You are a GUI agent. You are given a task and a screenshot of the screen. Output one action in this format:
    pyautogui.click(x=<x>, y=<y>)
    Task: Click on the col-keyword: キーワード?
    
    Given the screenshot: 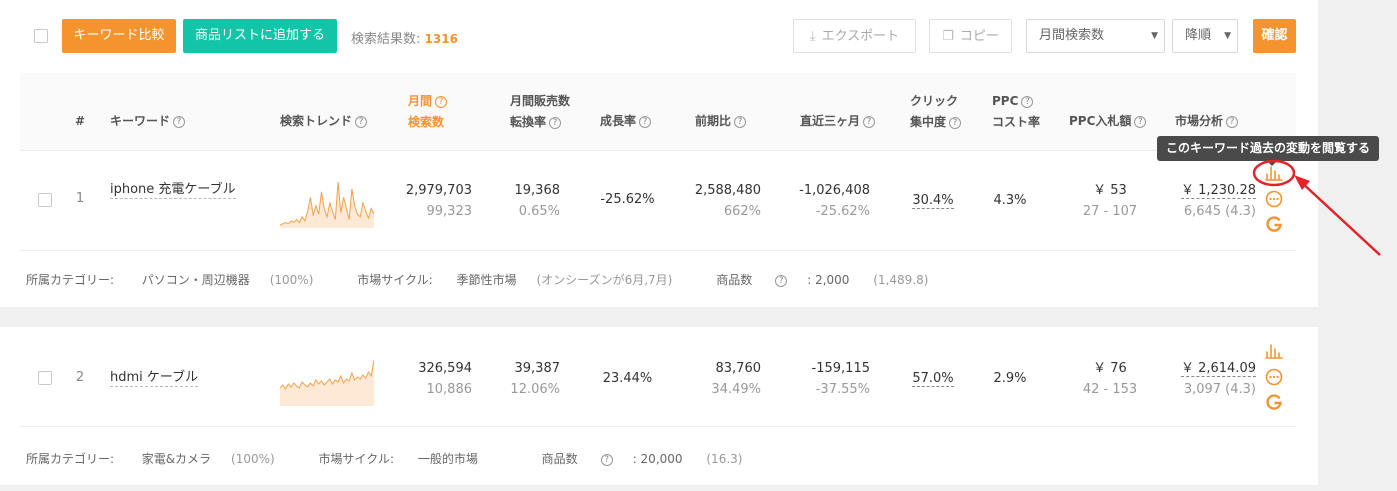 What is the action you would take?
    pyautogui.click(x=148, y=121)
    